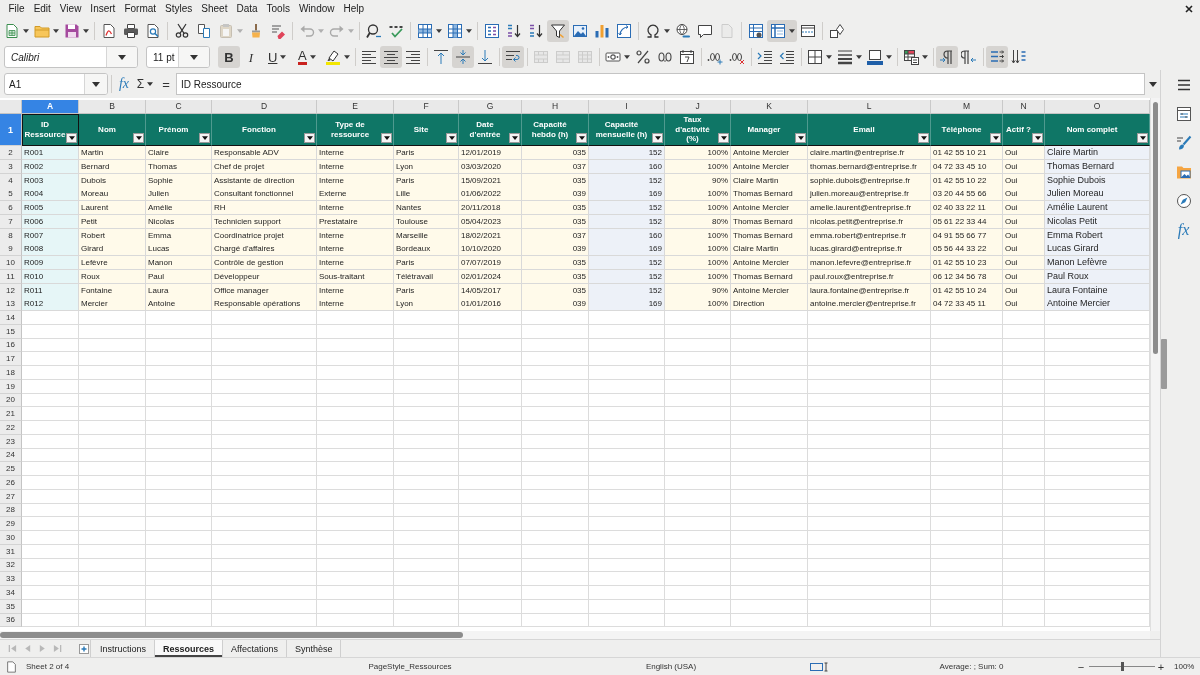  I want to click on row-header: 1, so click(11, 130).